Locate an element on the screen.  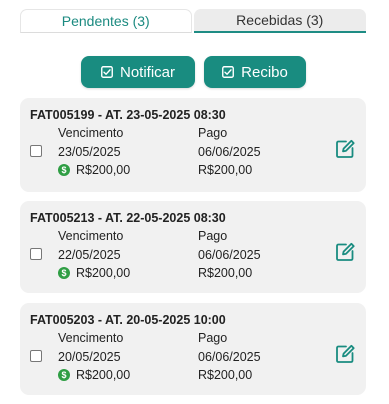
receipt-button: Recibo is located at coordinates (255, 72).